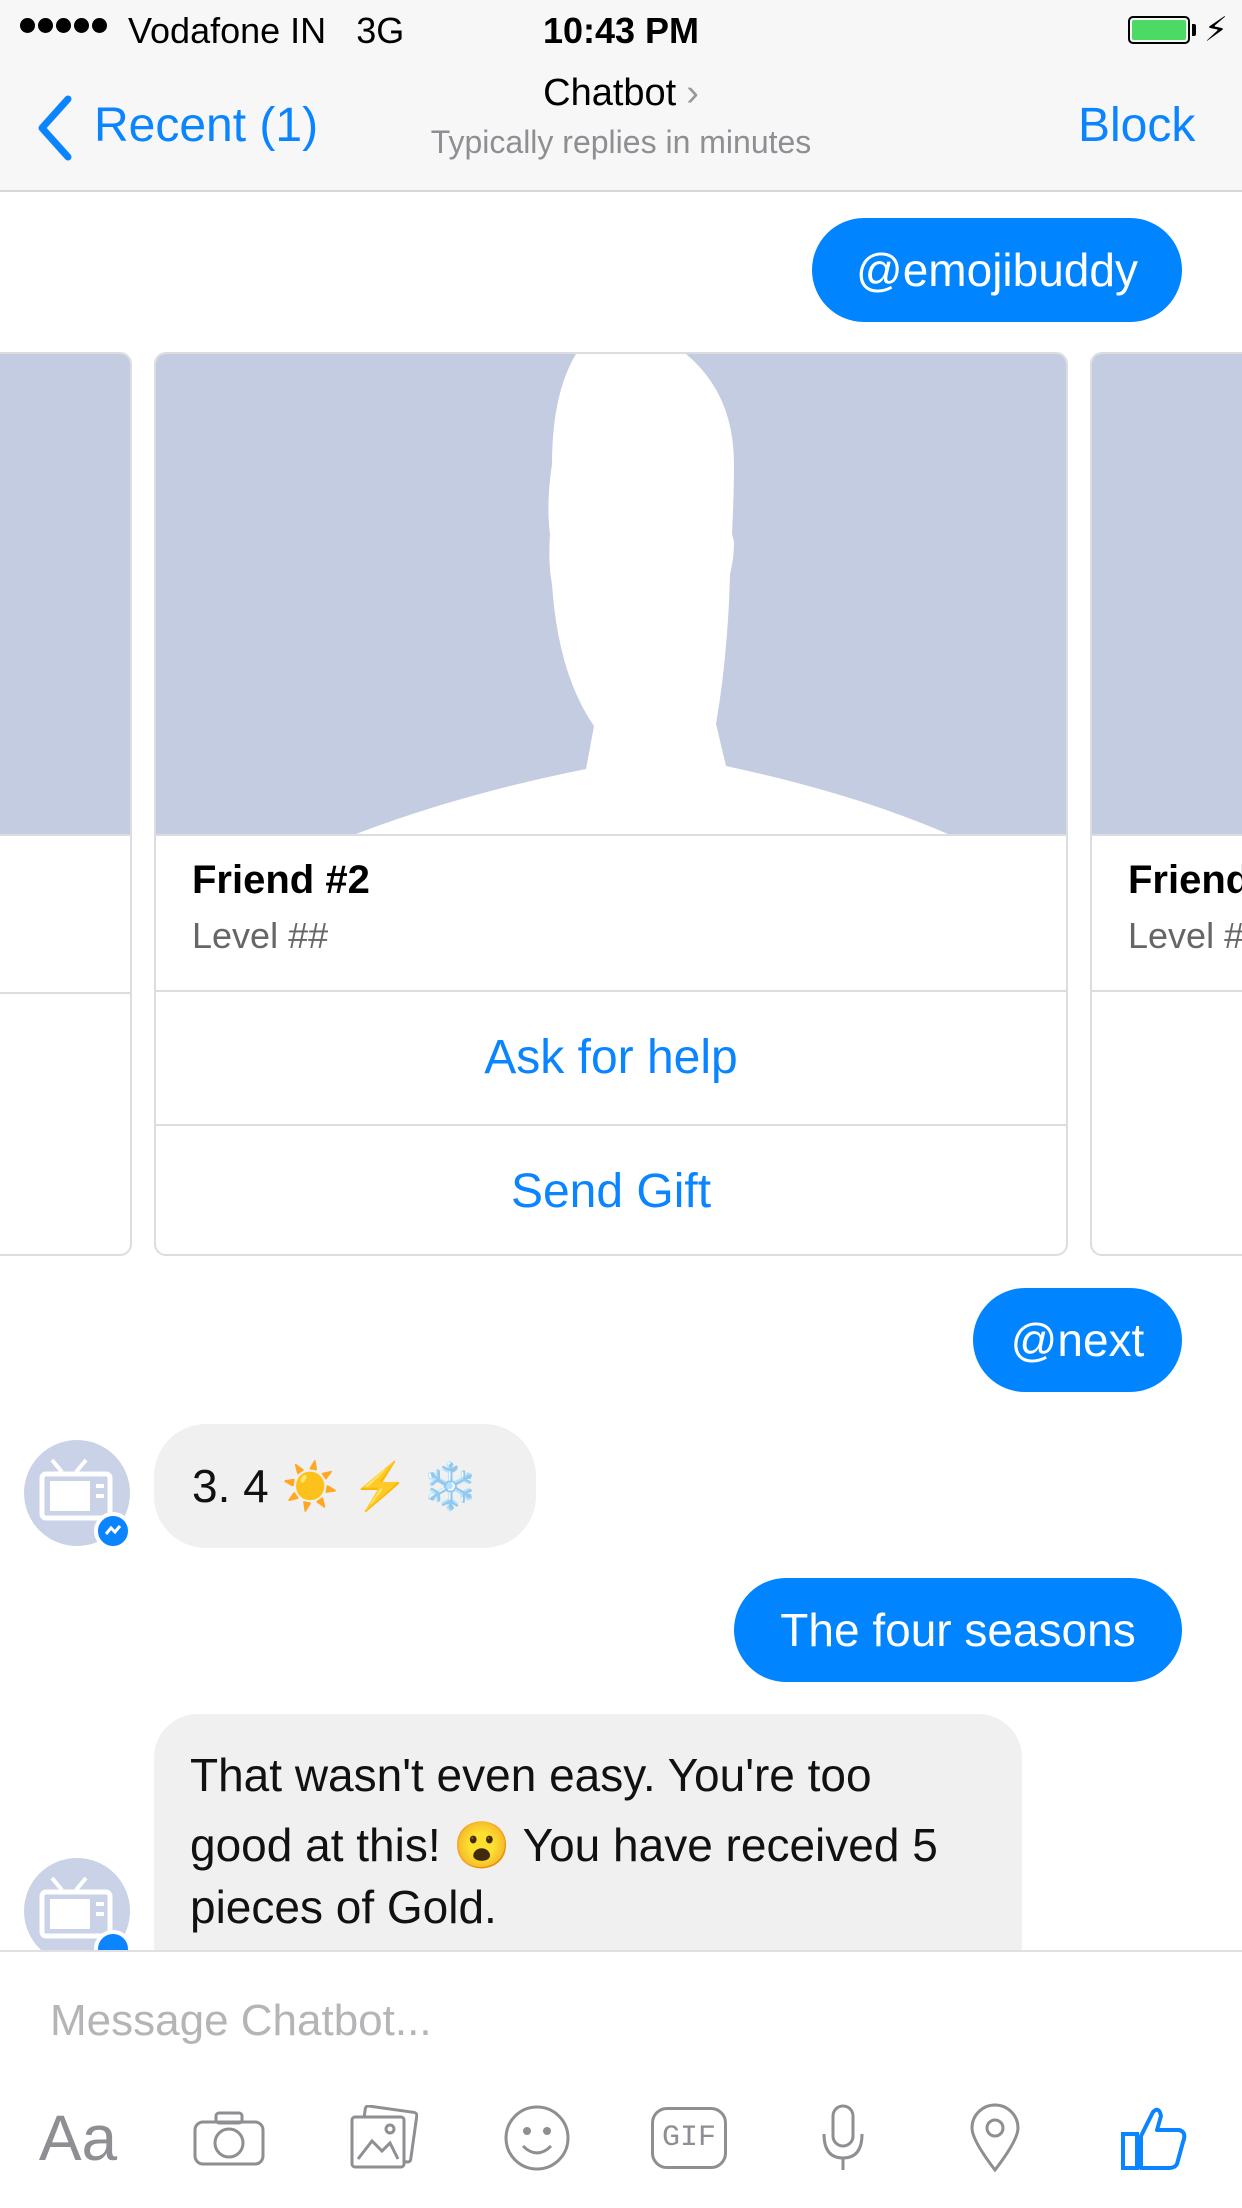  I want to click on charging-icon: ⚡︎, so click(1216, 30).